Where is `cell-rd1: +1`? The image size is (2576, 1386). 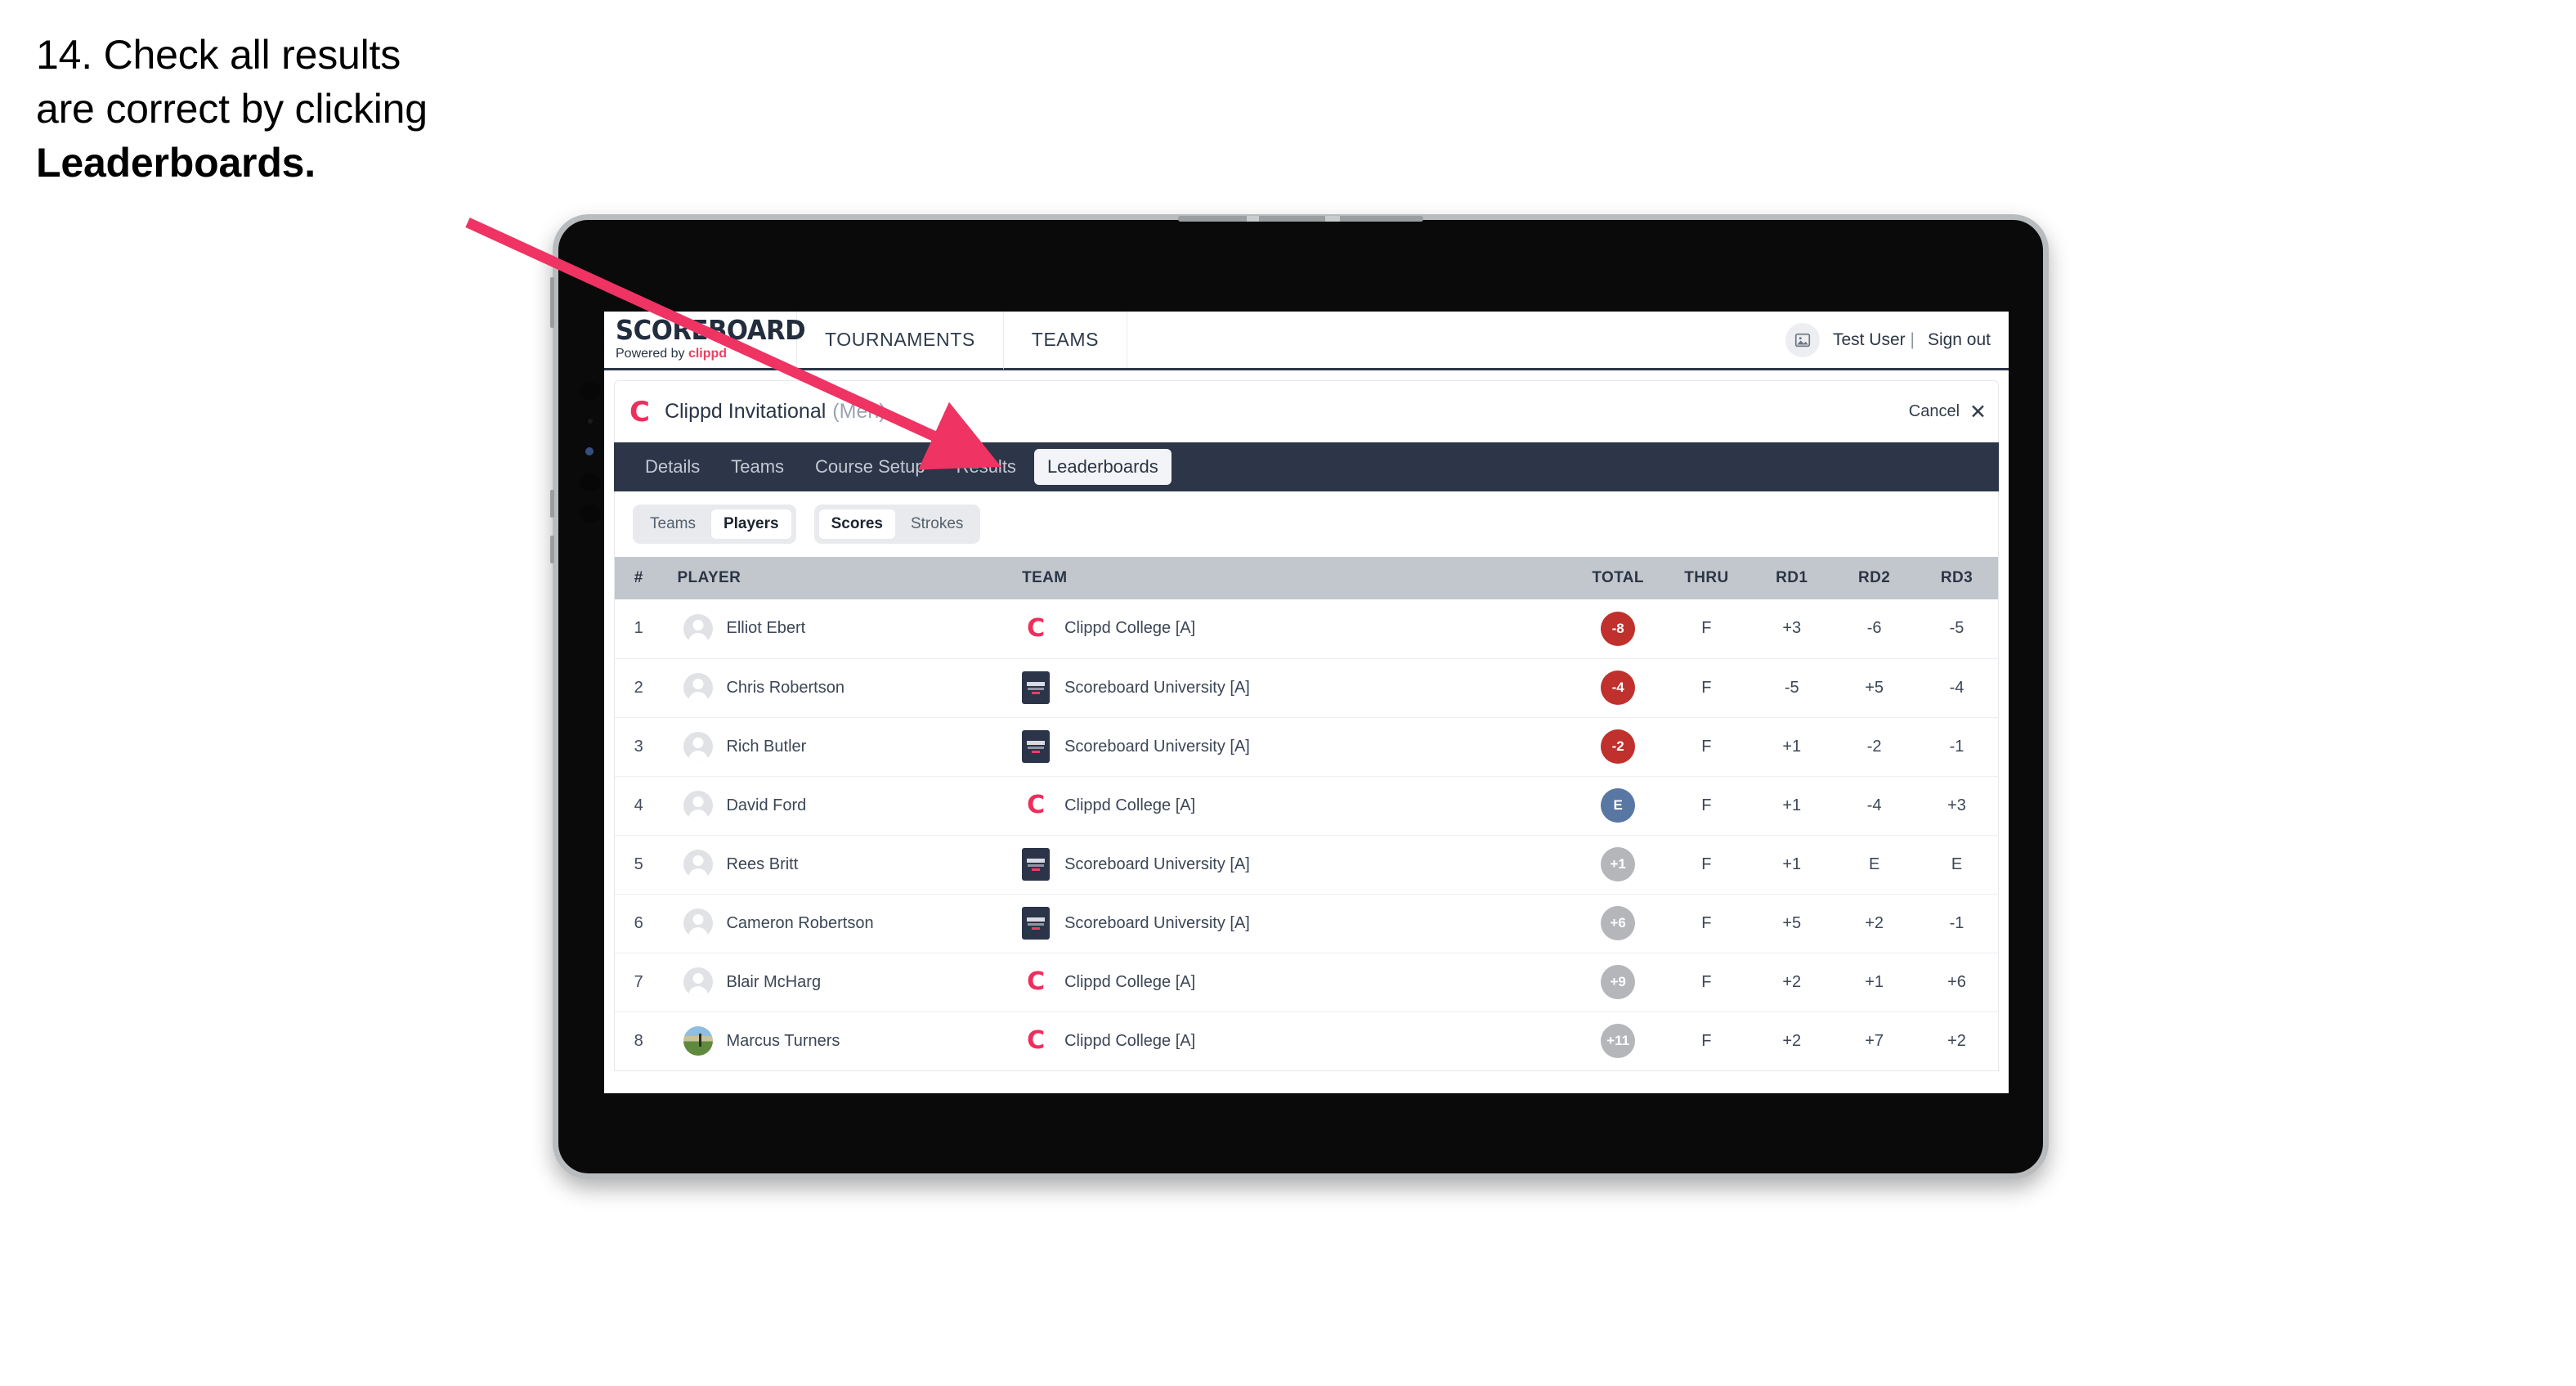 cell-rd1: +1 is located at coordinates (1792, 747).